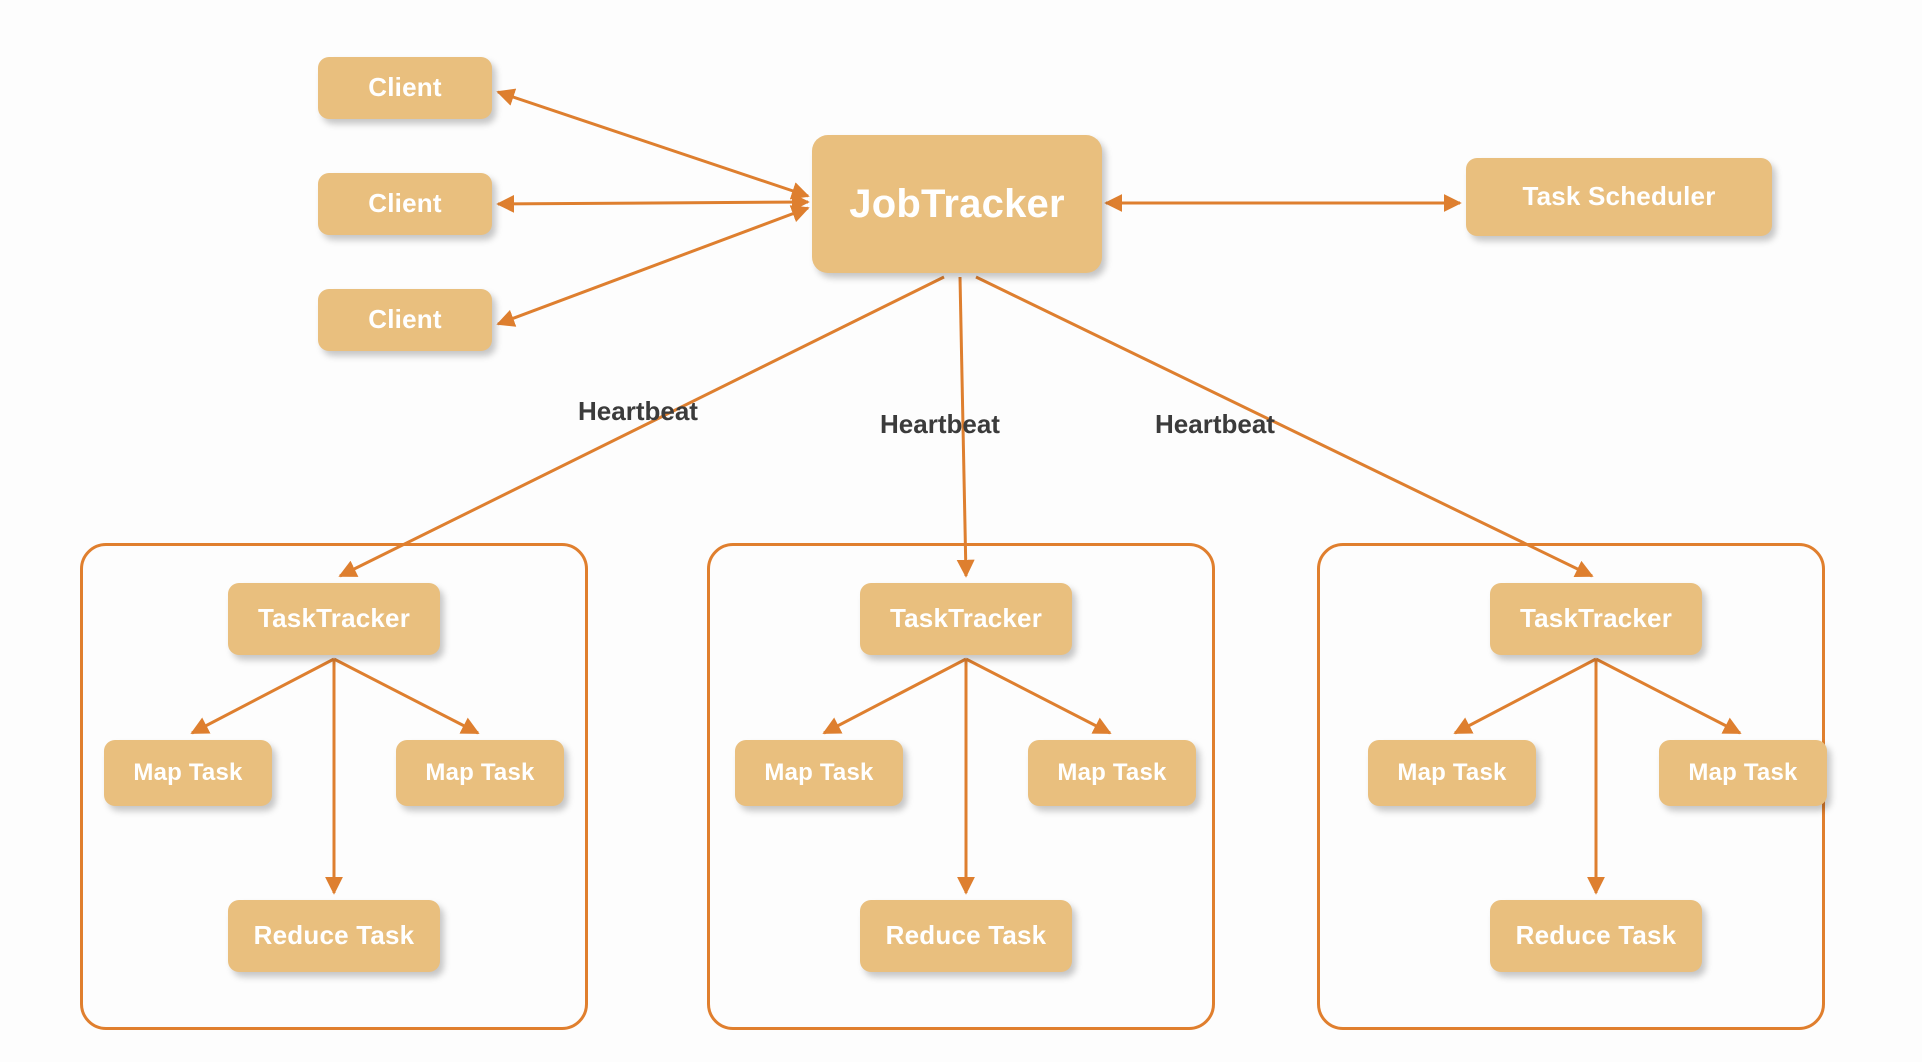  Describe the element at coordinates (638, 411) in the screenshot. I see `edge-label-heartbeat-1: Heartbeat` at that location.